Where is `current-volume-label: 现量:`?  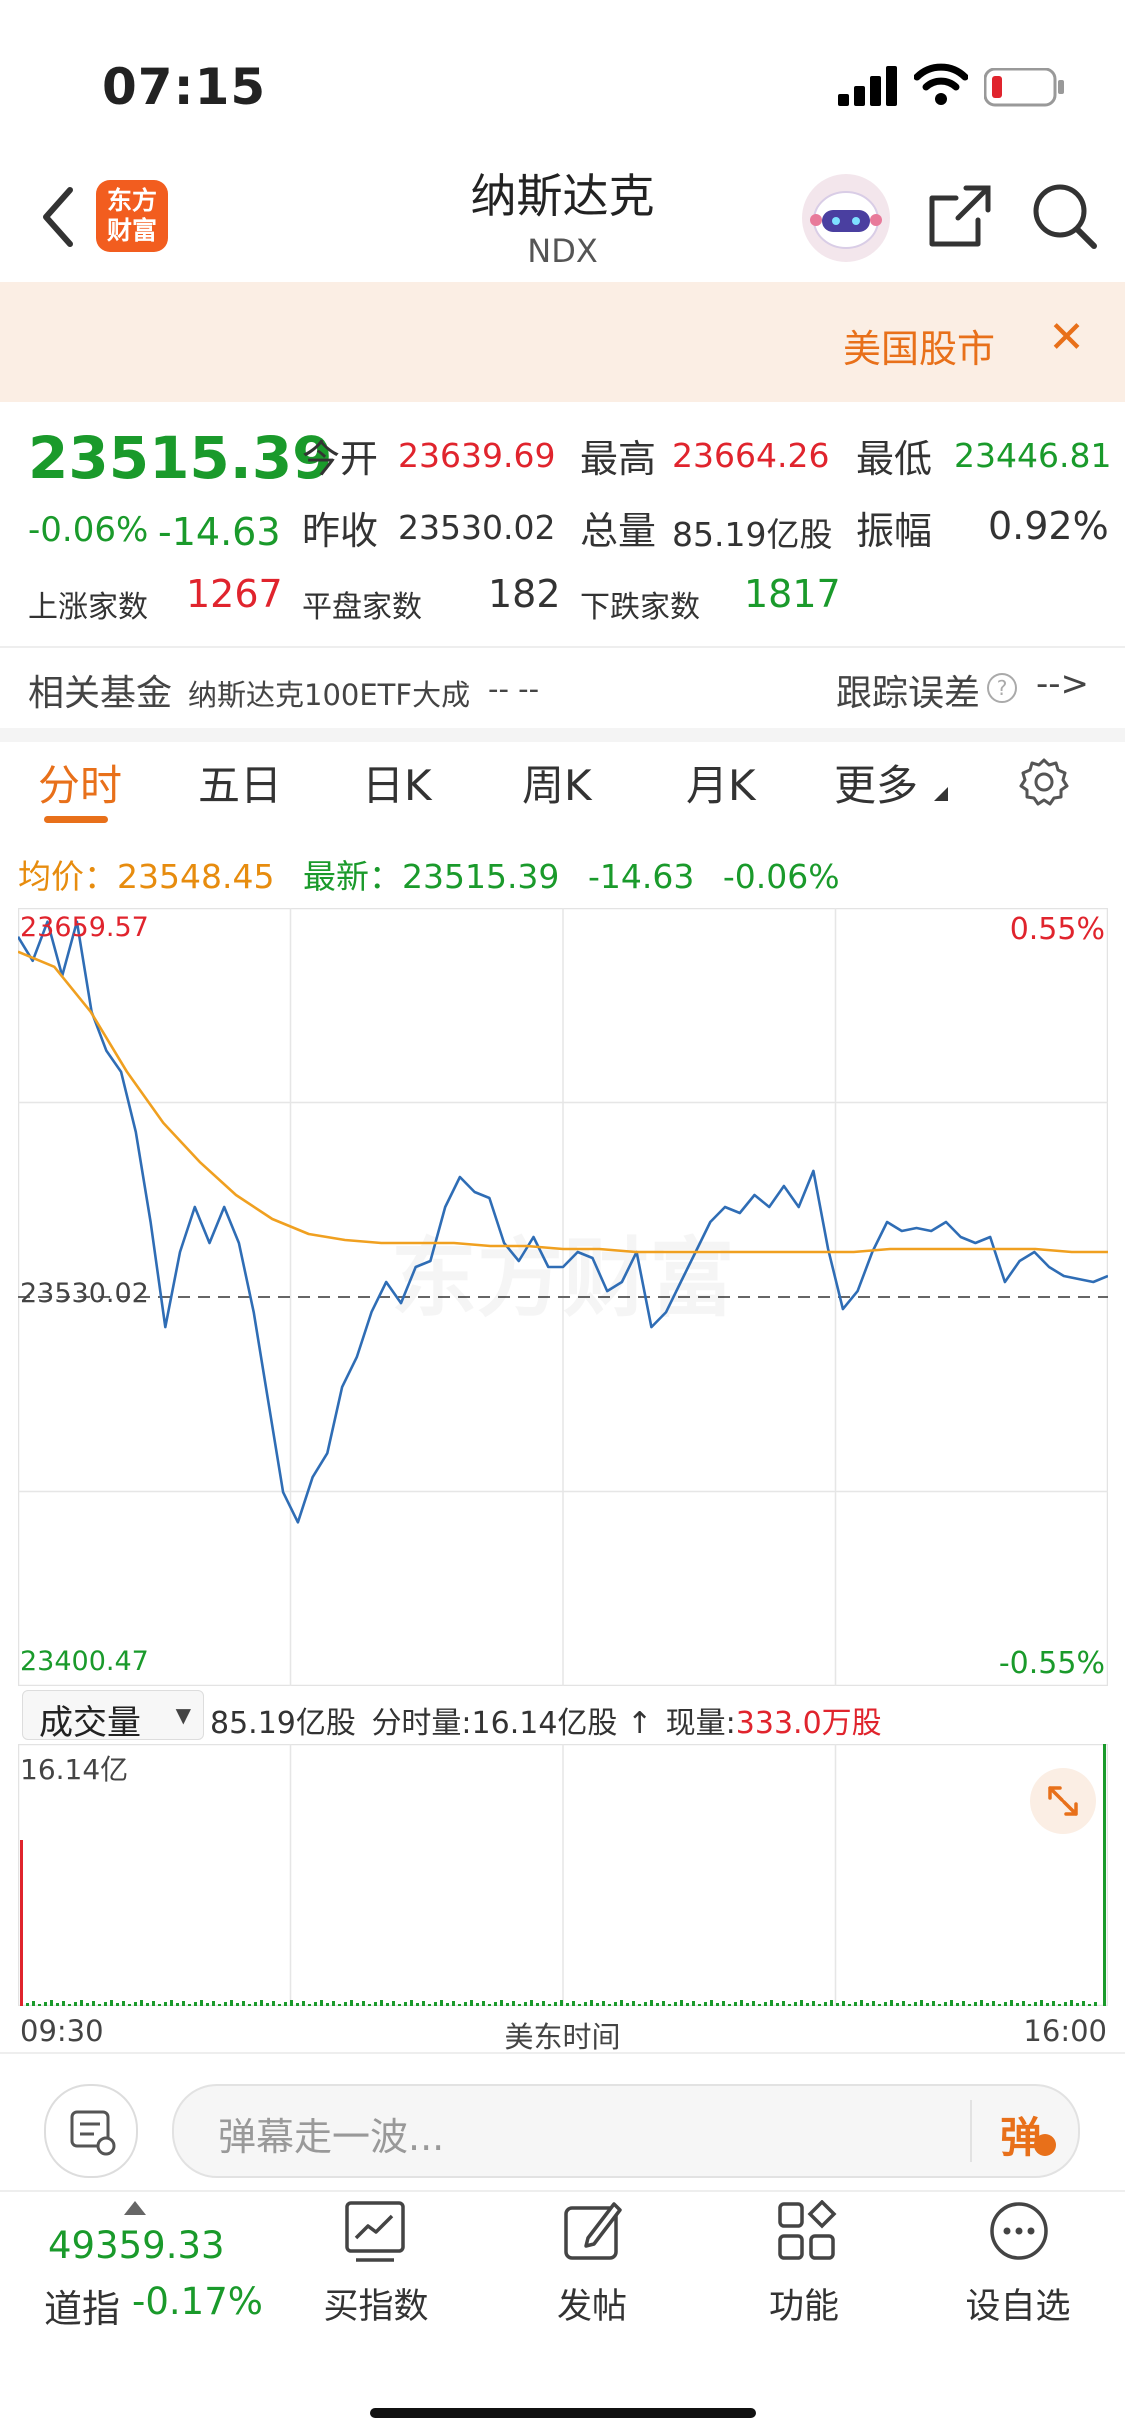
current-volume-label: 现量: is located at coordinates (700, 1723).